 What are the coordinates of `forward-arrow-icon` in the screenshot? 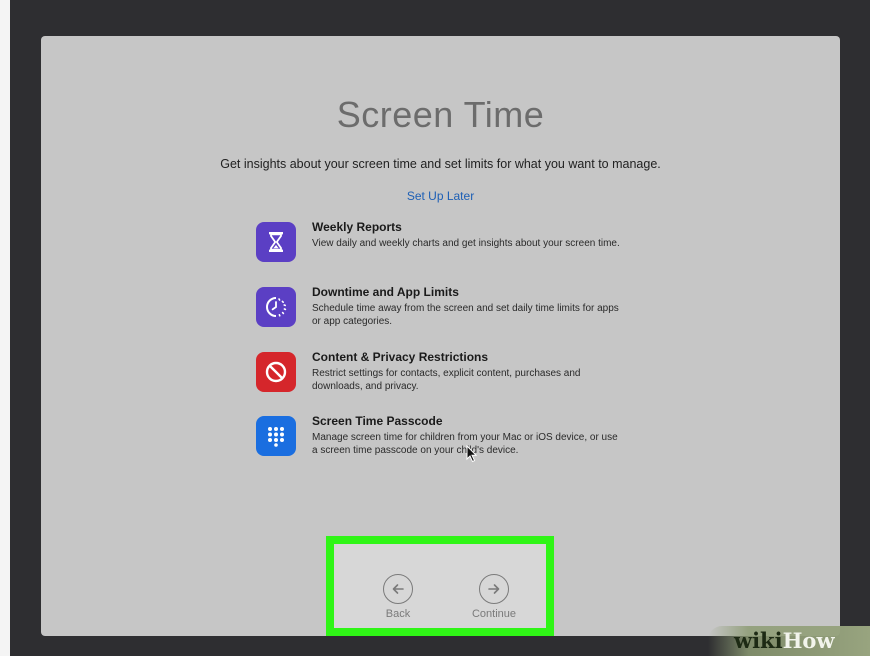 It's located at (494, 589).